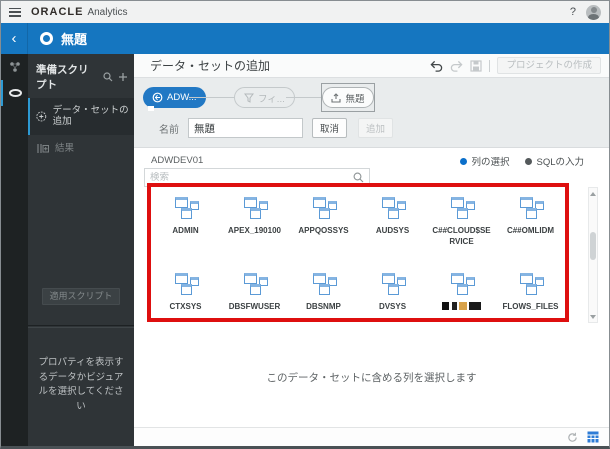 The height and width of the screenshot is (449, 610). What do you see at coordinates (14, 38) in the screenshot?
I see `back-button: ‹` at bounding box center [14, 38].